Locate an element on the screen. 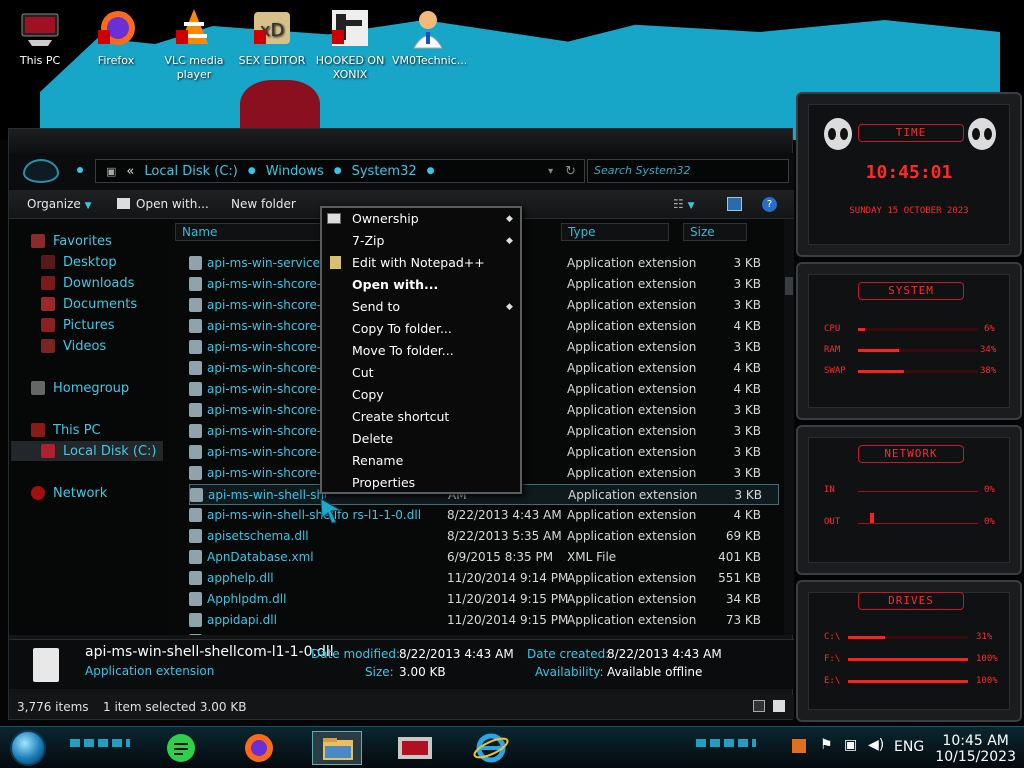  large-icons-view-icon is located at coordinates (779, 706).